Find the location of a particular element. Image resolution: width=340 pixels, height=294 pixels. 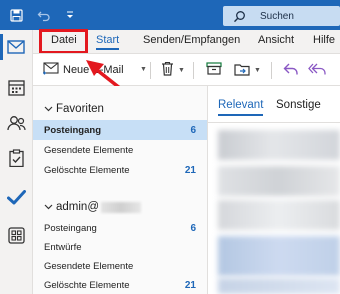

archive-button is located at coordinates (214, 70).